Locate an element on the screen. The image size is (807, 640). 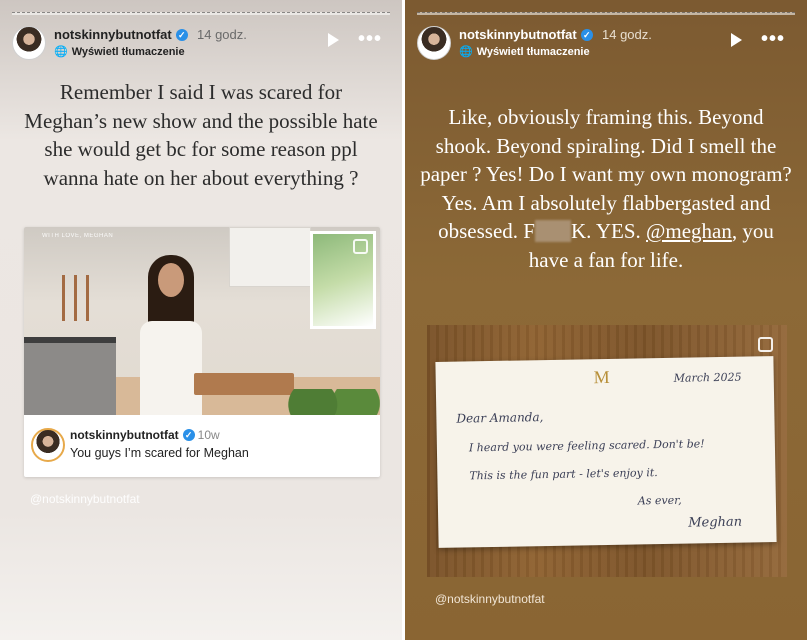
stove is located at coordinates (70, 376).